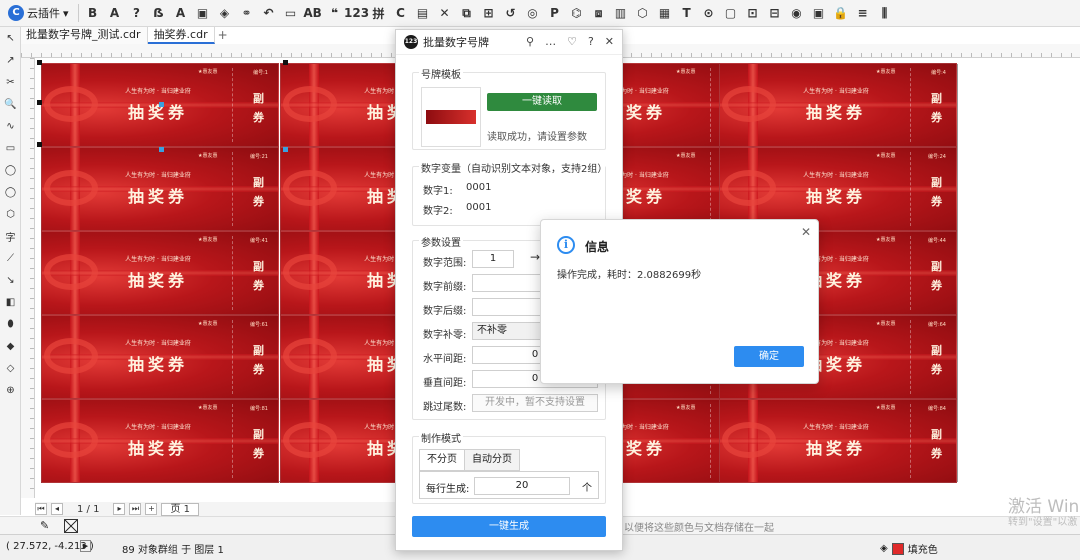 This screenshot has width=1080, height=560. I want to click on lottery-ticket: ★惠友惠 人生有为时 · 当归建业府 抽奖券 编号:41 副券, so click(160, 273).